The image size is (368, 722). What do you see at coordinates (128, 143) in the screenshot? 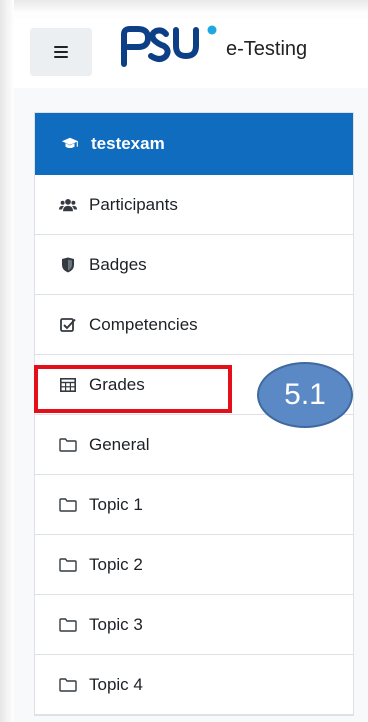
I see `nav-item-label: testexam` at bounding box center [128, 143].